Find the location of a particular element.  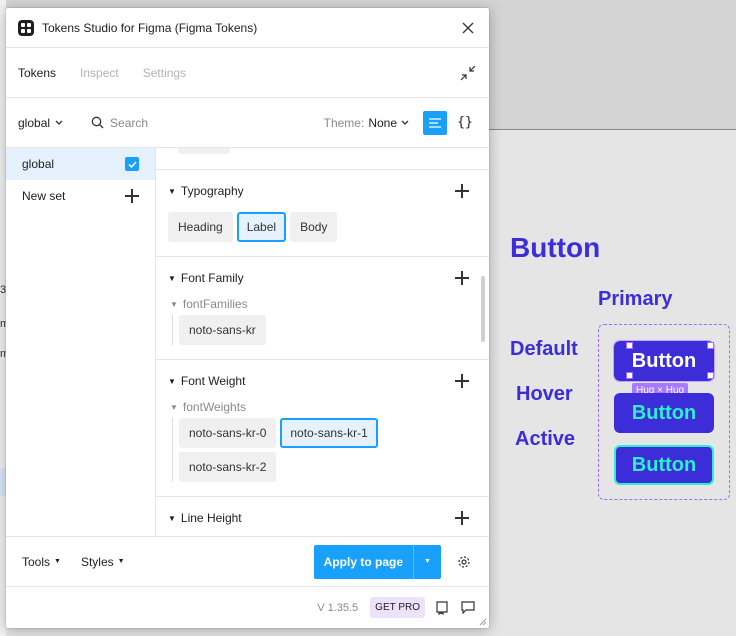

typography-tokens: Heading Label Body is located at coordinates (322, 227).